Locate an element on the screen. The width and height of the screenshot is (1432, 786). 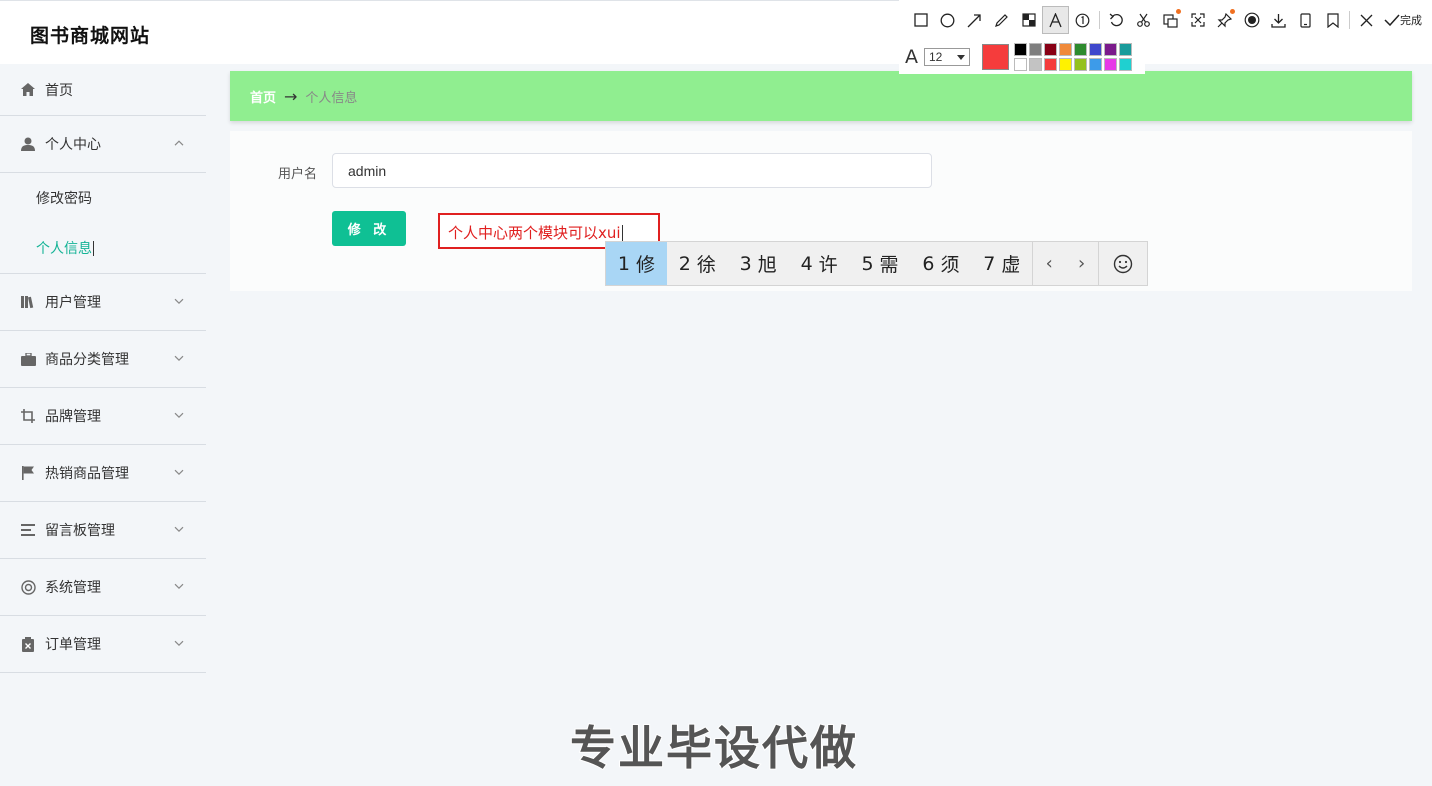
ime-candidate: 5需 is located at coordinates (880, 263).